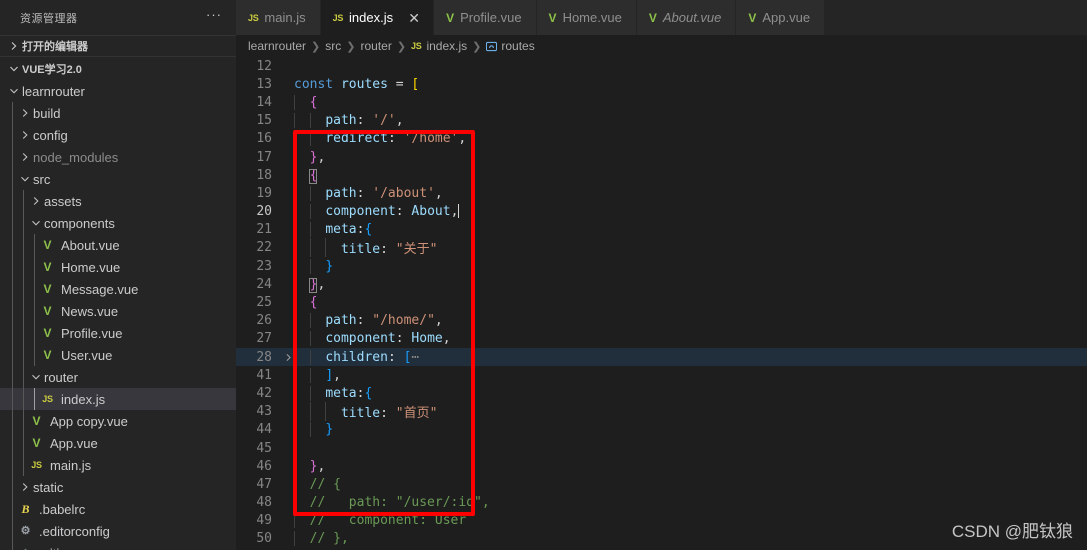 This screenshot has width=1087, height=550. I want to click on code-text: const routes = [, so click(356, 84).